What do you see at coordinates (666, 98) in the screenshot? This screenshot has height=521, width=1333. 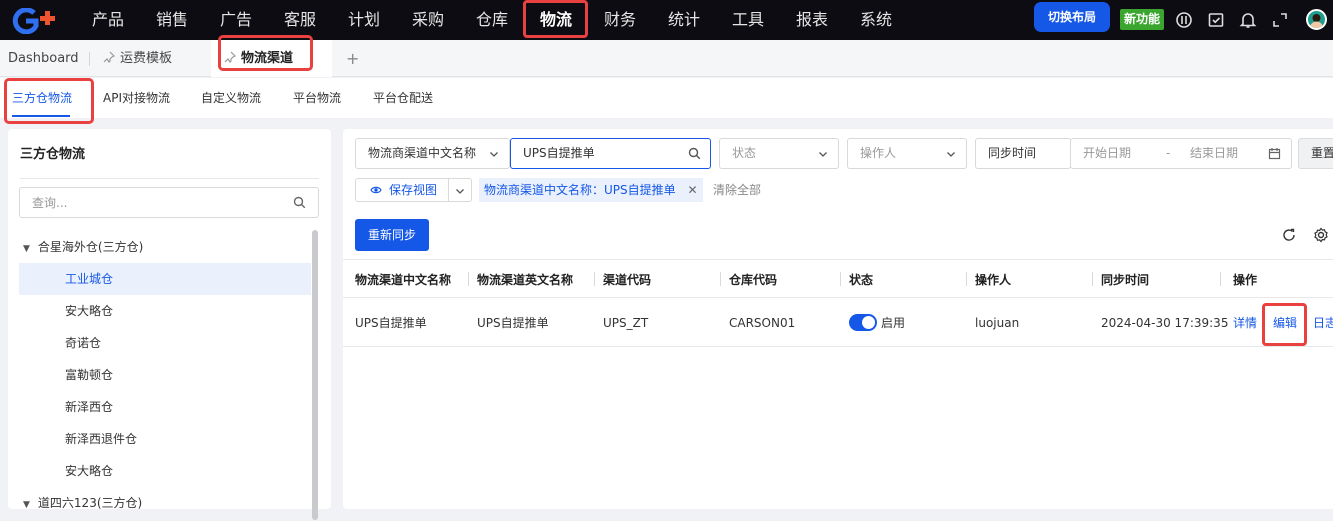 I see `sub-navigation: 三方仓物流 API对接物流 自定义物流 平台物流 平台仓配送` at bounding box center [666, 98].